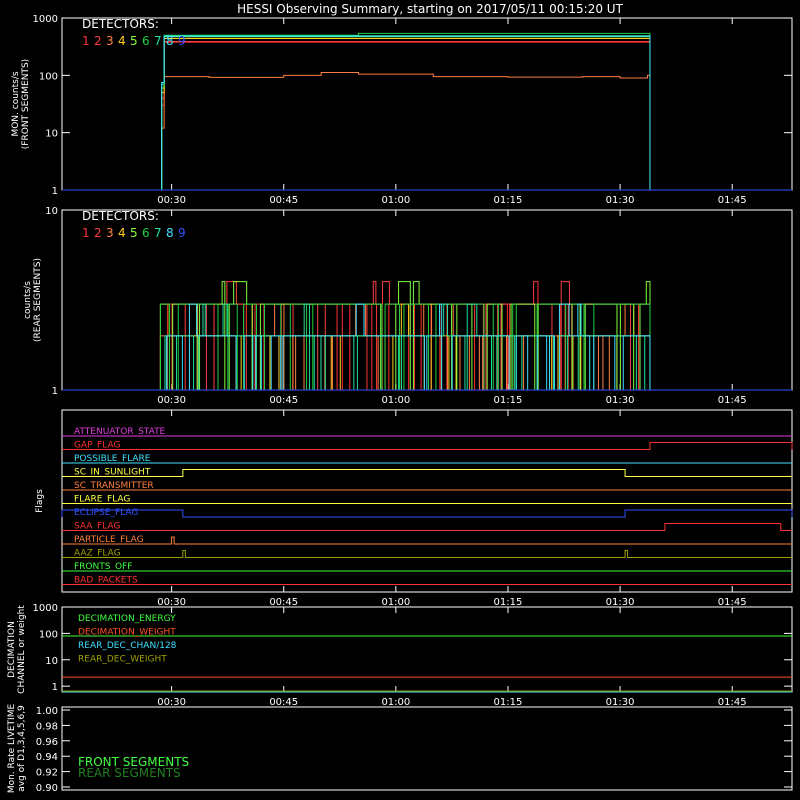  I want to click on livetime-legend-entry: REAR SEGMENTS, so click(129, 773).